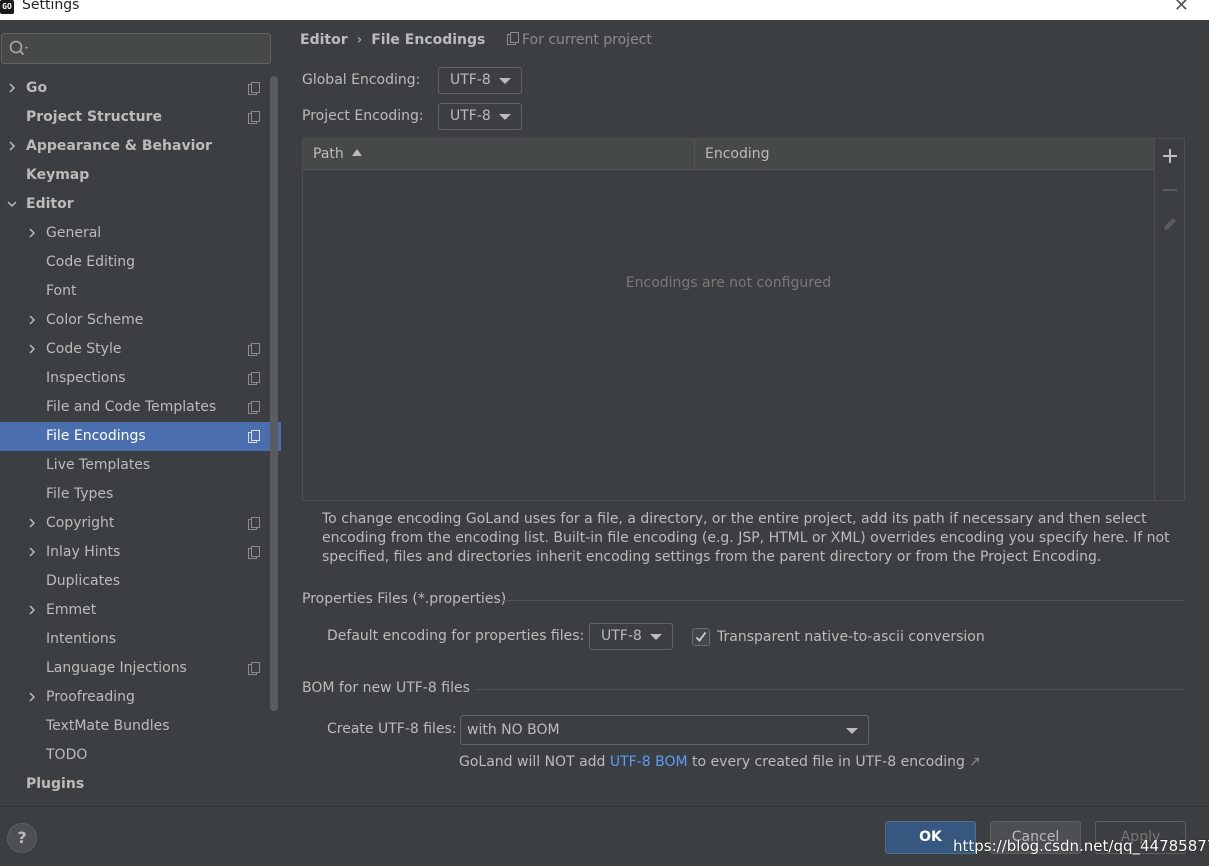 This screenshot has height=866, width=1209. I want to click on sidebar-item-go: Go, so click(140, 88).